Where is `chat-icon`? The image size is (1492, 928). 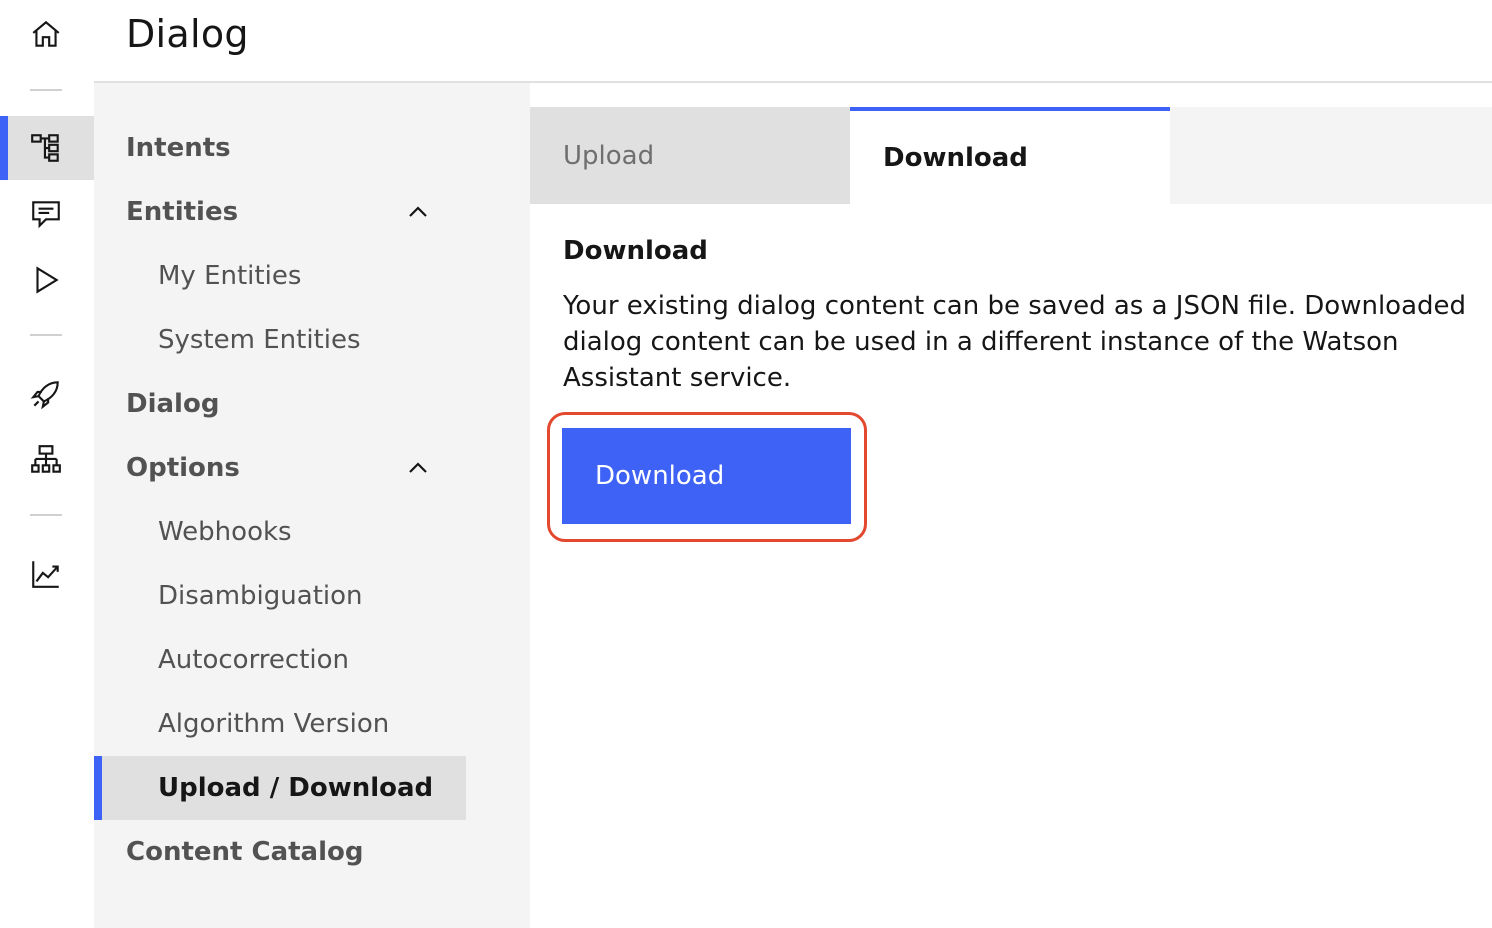 chat-icon is located at coordinates (46, 214).